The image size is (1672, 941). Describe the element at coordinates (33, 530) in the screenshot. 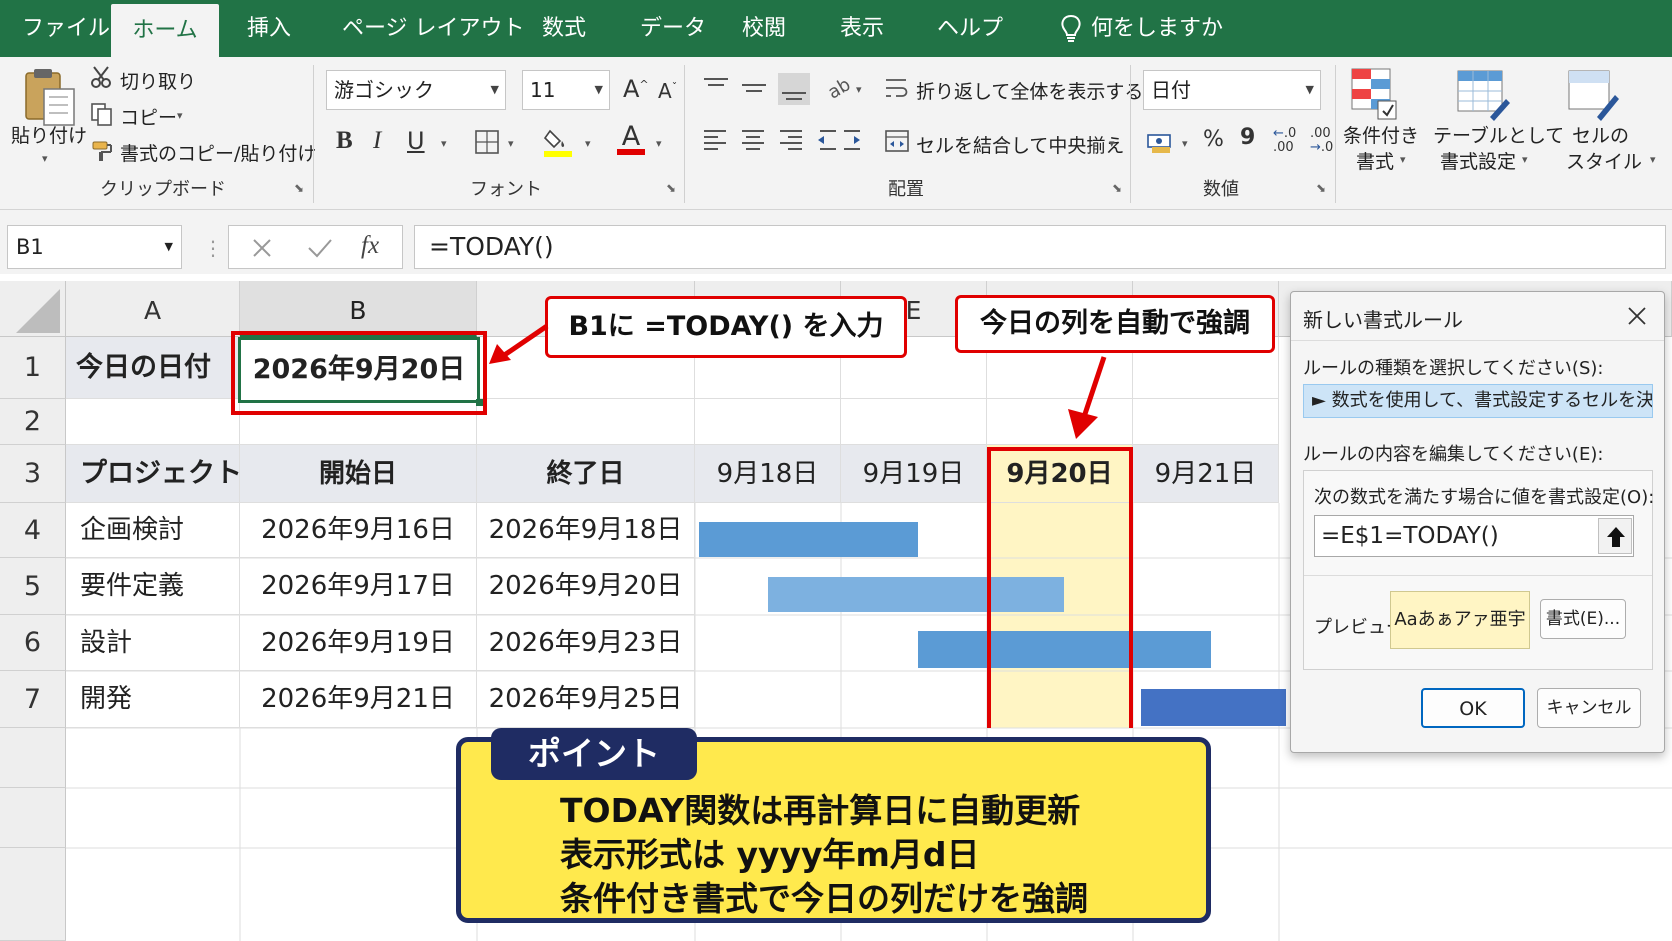

I see `row-header-4: 4` at that location.